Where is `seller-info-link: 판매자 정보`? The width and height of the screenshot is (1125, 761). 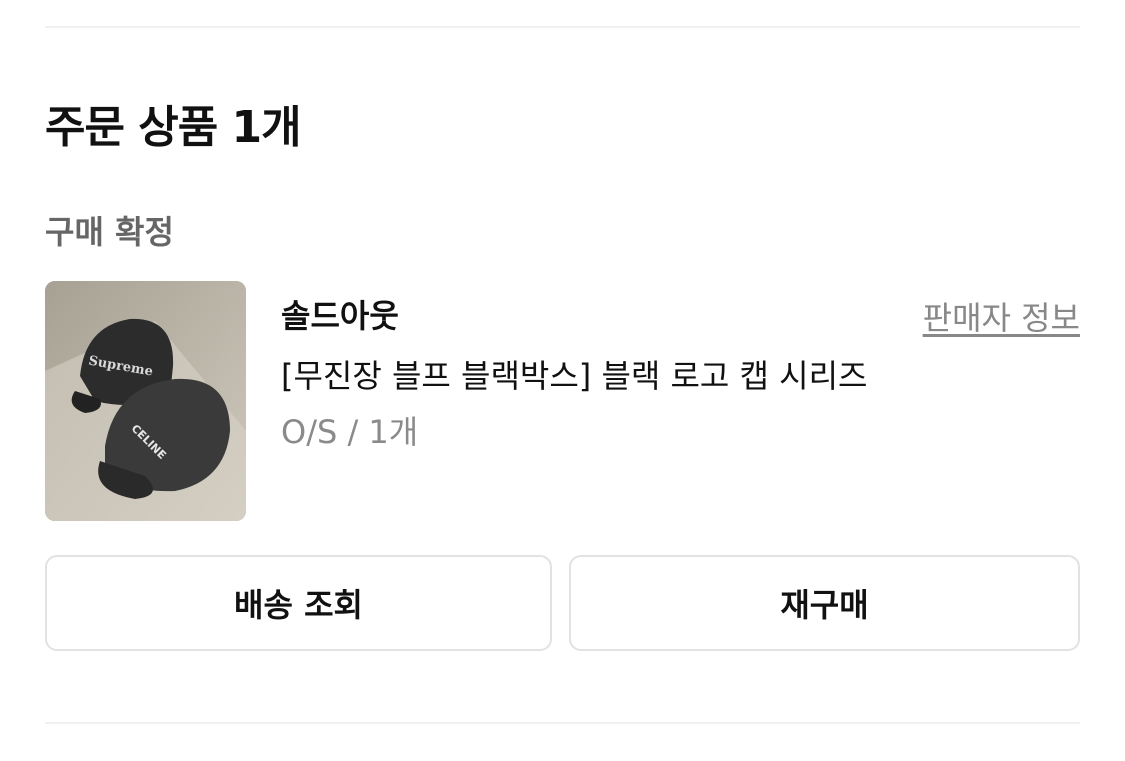
seller-info-link: 판매자 정보 is located at coordinates (1001, 318).